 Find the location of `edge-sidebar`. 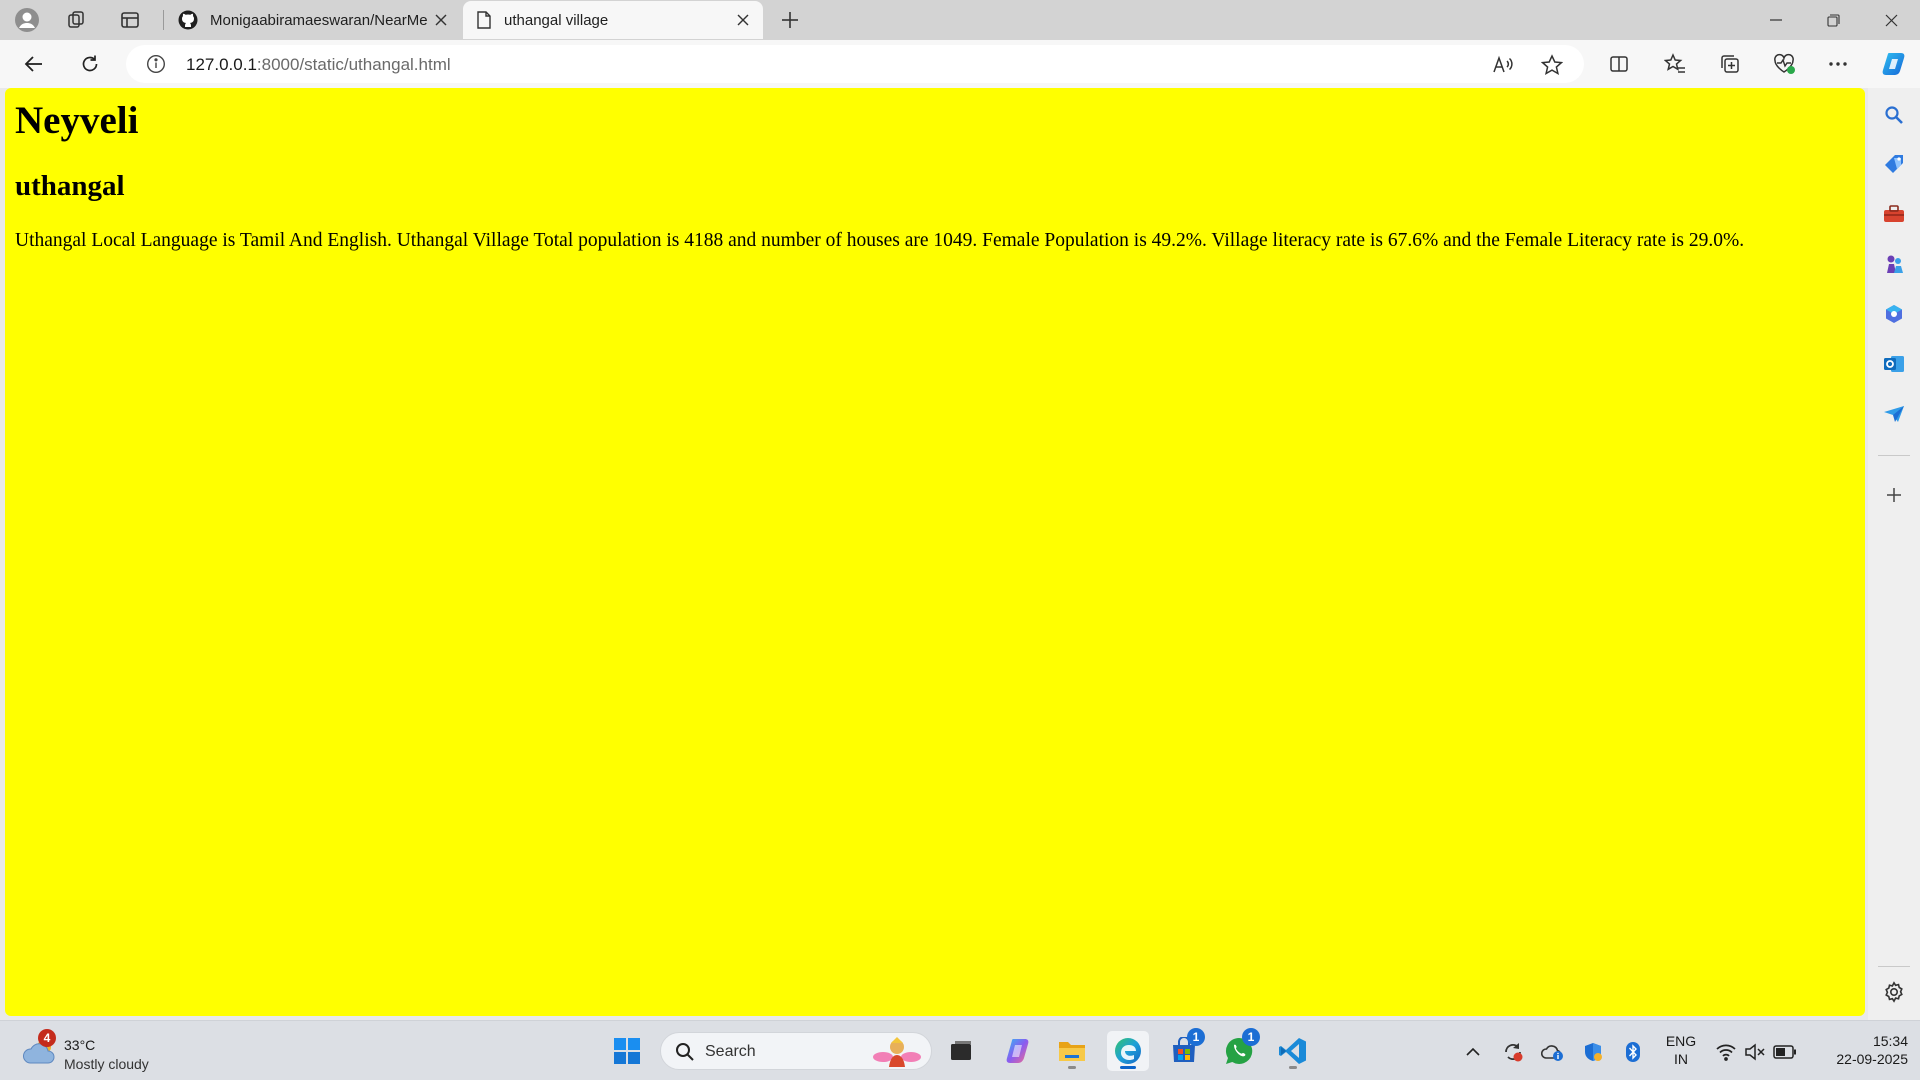

edge-sidebar is located at coordinates (1894, 554).